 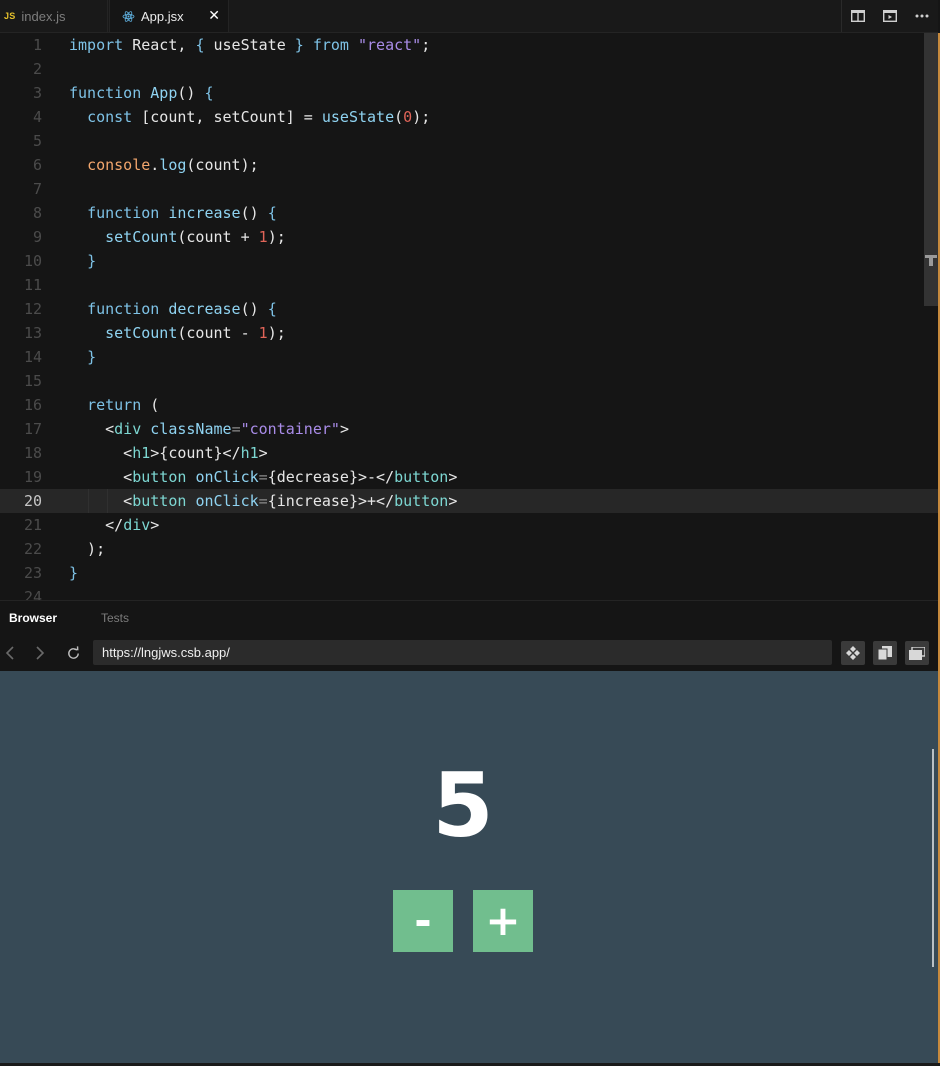 I want to click on panel-tabs: Browser Tests, so click(x=469, y=617).